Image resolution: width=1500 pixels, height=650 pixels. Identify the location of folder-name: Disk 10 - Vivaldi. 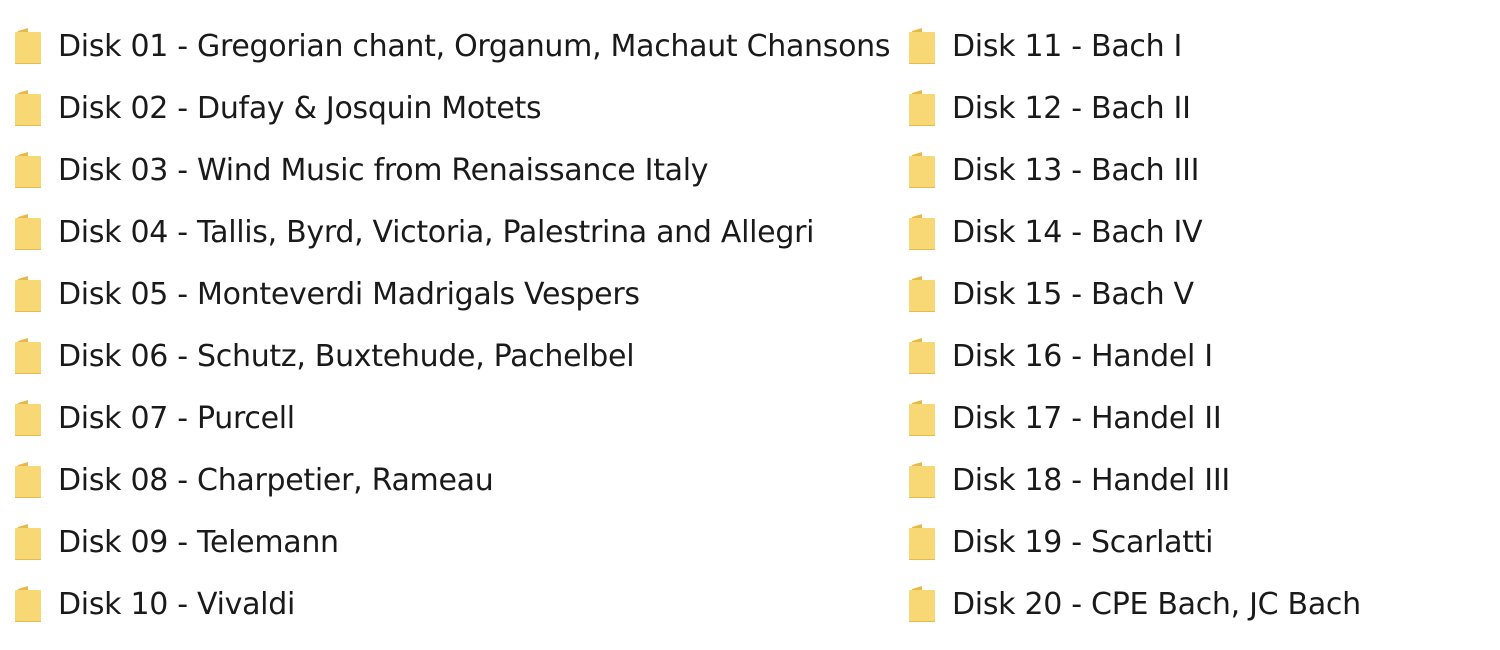
(176, 604).